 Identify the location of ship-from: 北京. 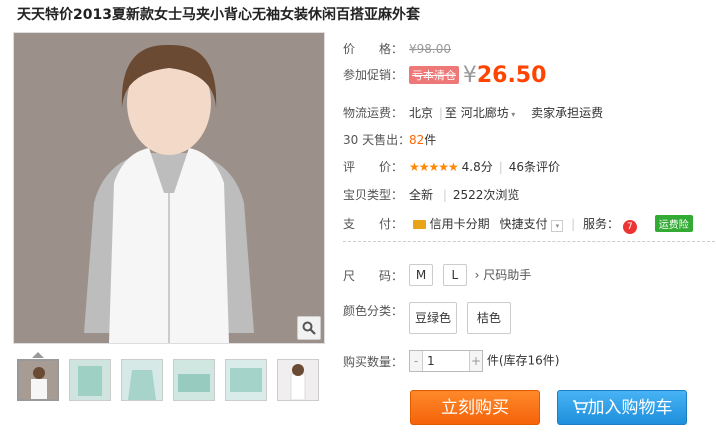
(421, 113).